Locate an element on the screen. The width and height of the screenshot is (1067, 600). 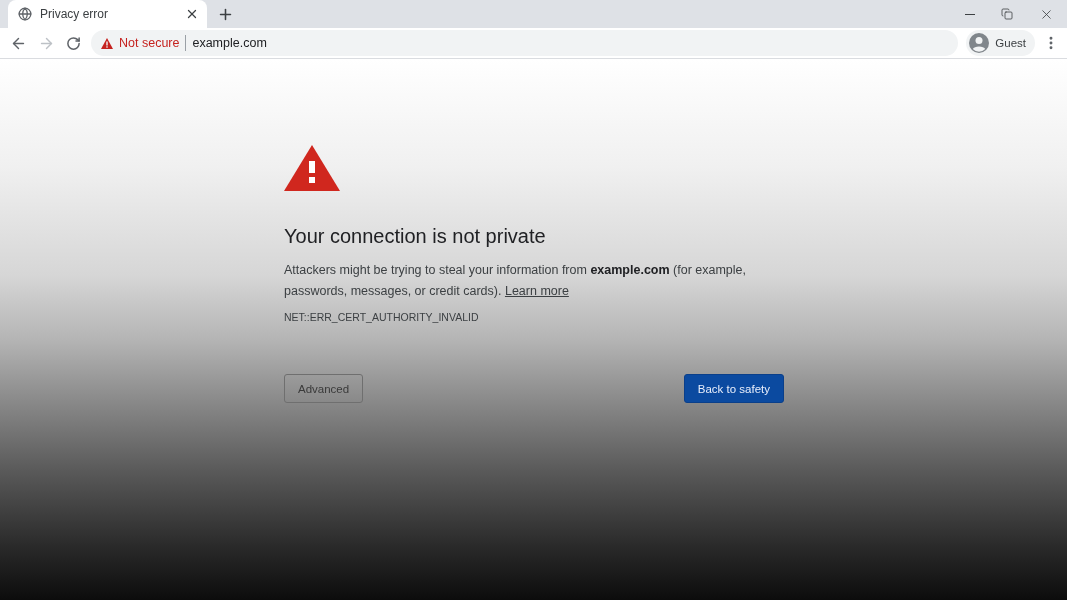
address-bar: Not secure example.com is located at coordinates (525, 43).